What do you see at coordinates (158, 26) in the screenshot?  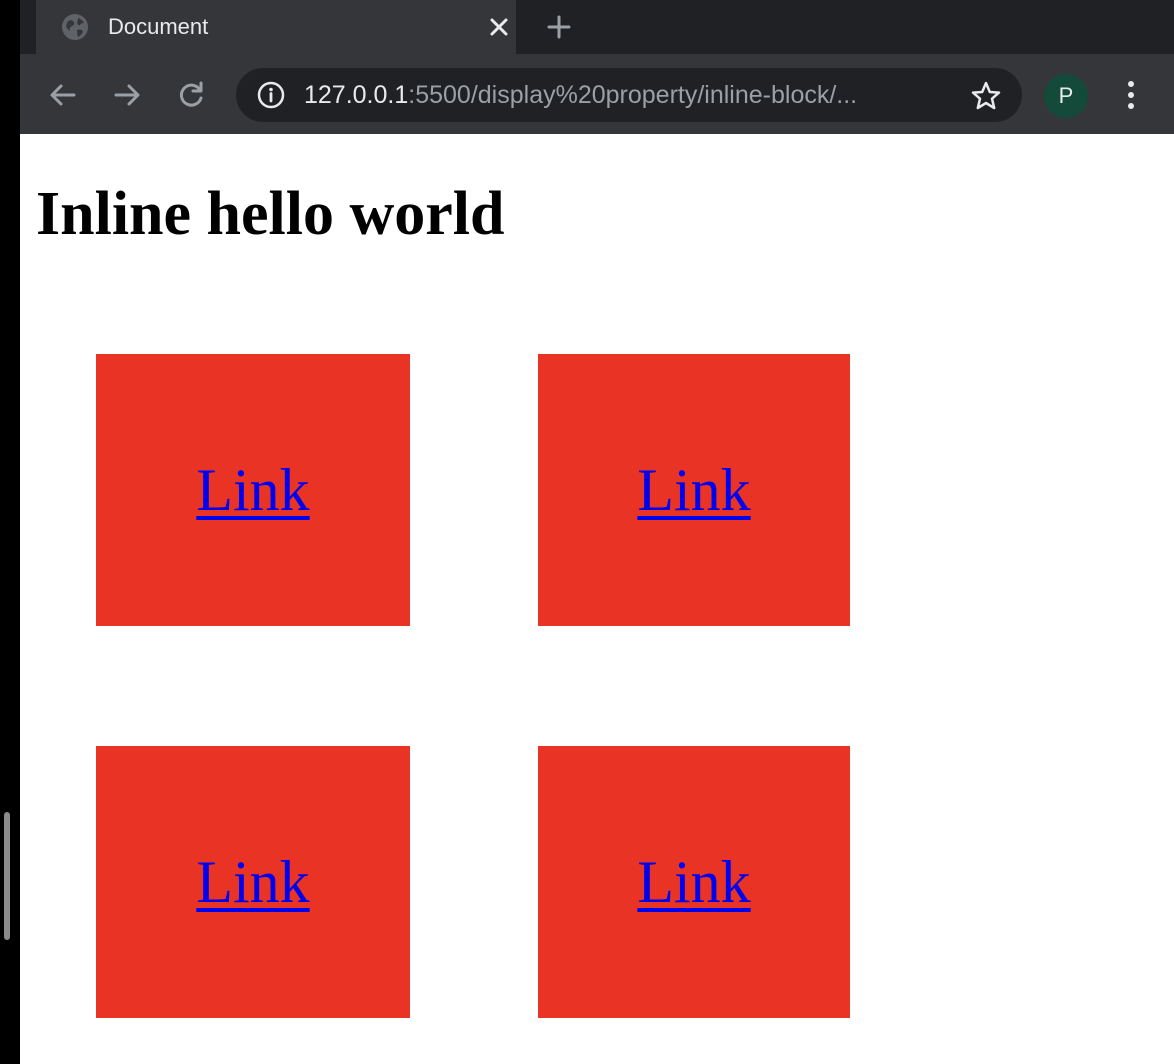 I see `tab-title: Document` at bounding box center [158, 26].